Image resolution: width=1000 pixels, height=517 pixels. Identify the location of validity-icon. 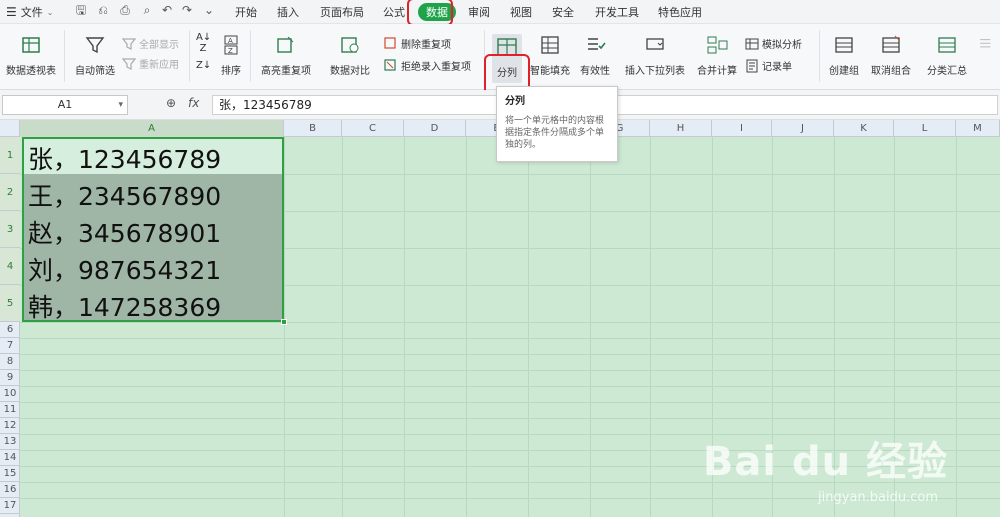
(597, 44).